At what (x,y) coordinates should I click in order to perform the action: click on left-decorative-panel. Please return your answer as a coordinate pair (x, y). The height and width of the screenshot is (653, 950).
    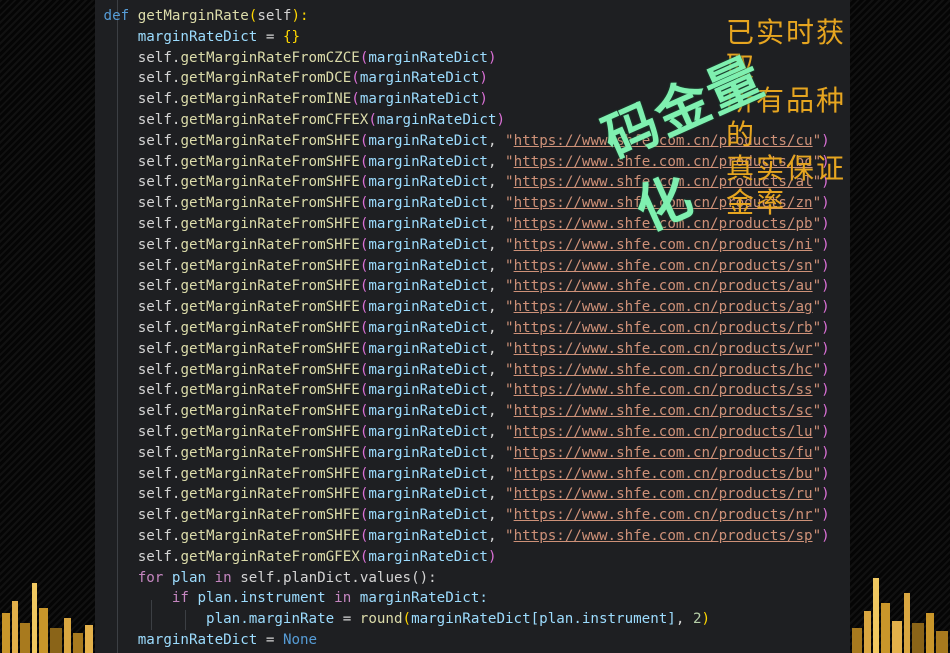
    Looking at the image, I should click on (47, 326).